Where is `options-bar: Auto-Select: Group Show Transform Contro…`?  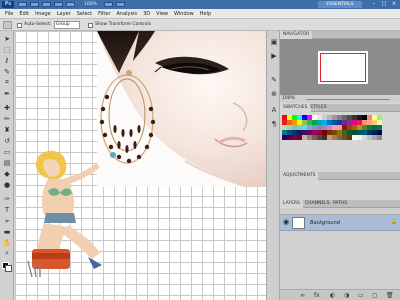
options-bar: Auto-Select: Group Show Transform Contro… is located at coordinates (200, 25).